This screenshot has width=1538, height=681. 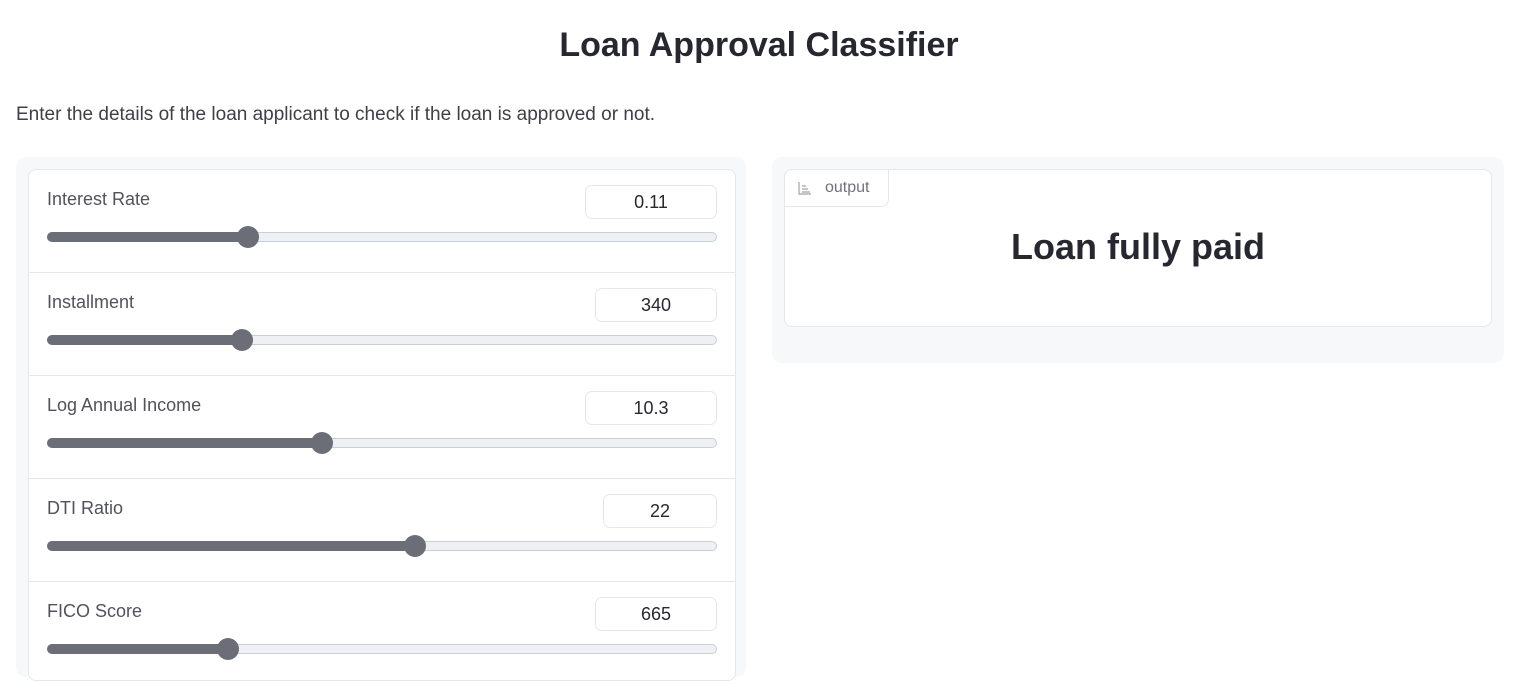 I want to click on log-annual-income-number-input: 10.3, so click(x=651, y=408).